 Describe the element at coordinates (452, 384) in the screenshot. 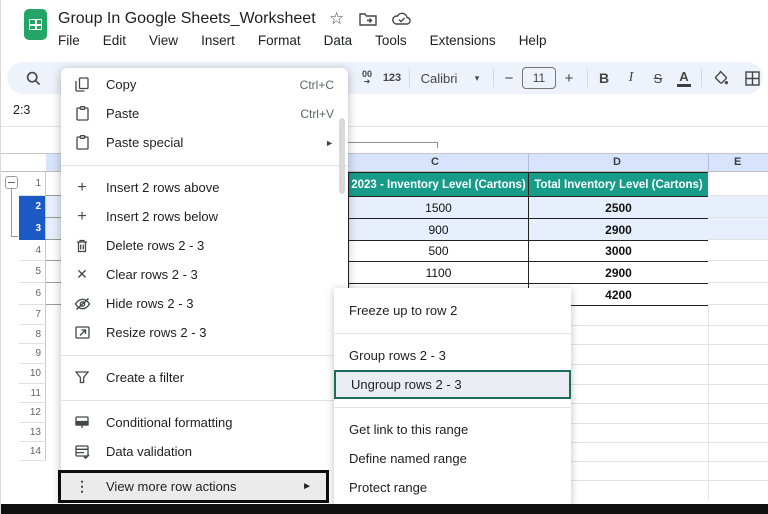

I see `submenu-item-ungroup-rows: Ungroup rows 2 - 3` at that location.